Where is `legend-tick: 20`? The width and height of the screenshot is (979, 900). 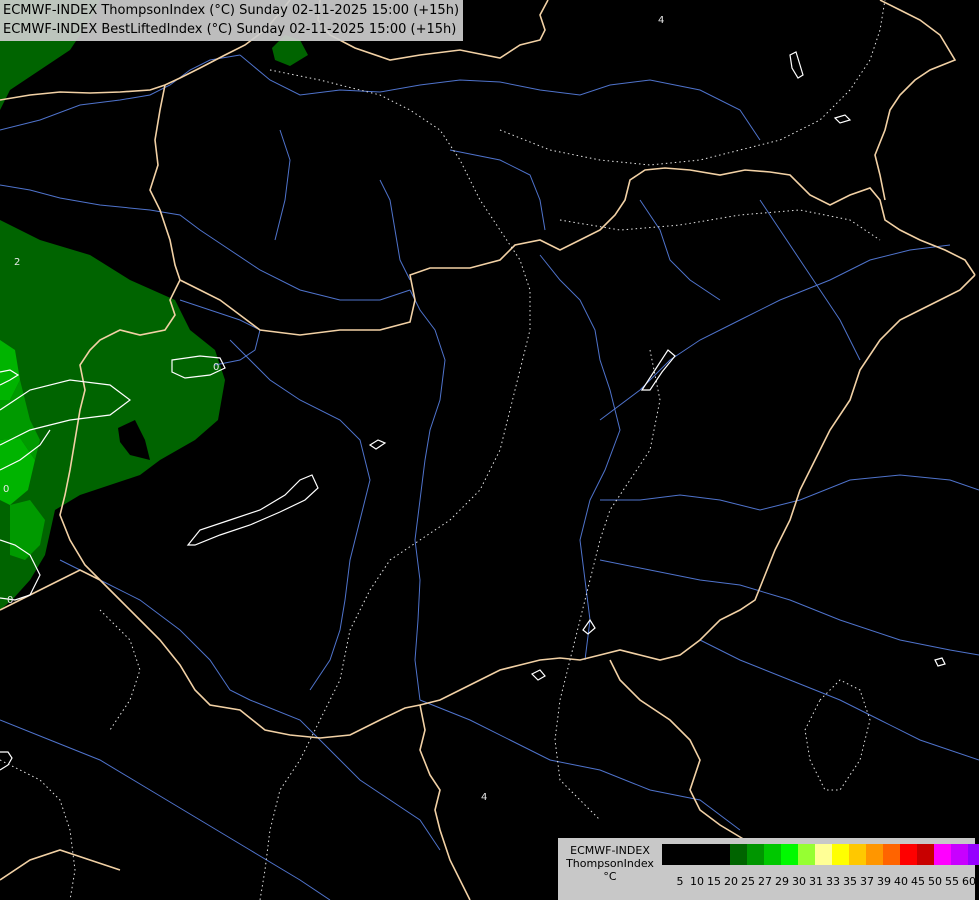 legend-tick: 20 is located at coordinates (731, 881).